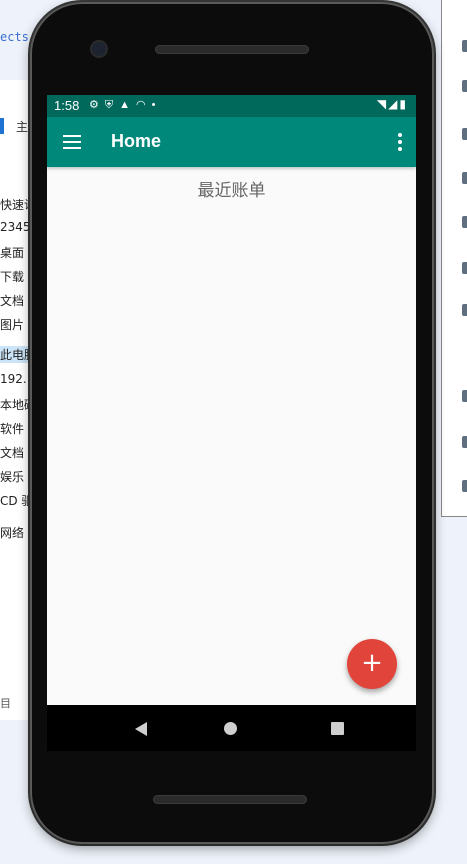 Image resolution: width=467 pixels, height=864 pixels. Describe the element at coordinates (464, 178) in the screenshot. I see `rotate-left-icon` at that location.